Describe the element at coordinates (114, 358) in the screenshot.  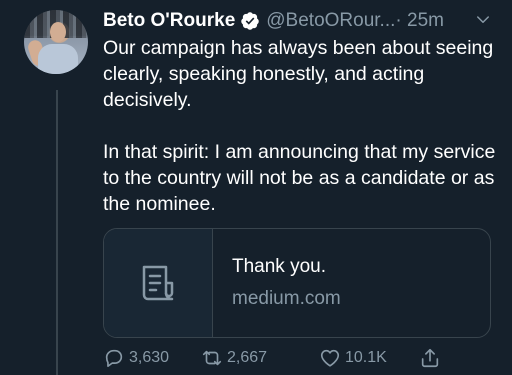
I see `reply-icon` at that location.